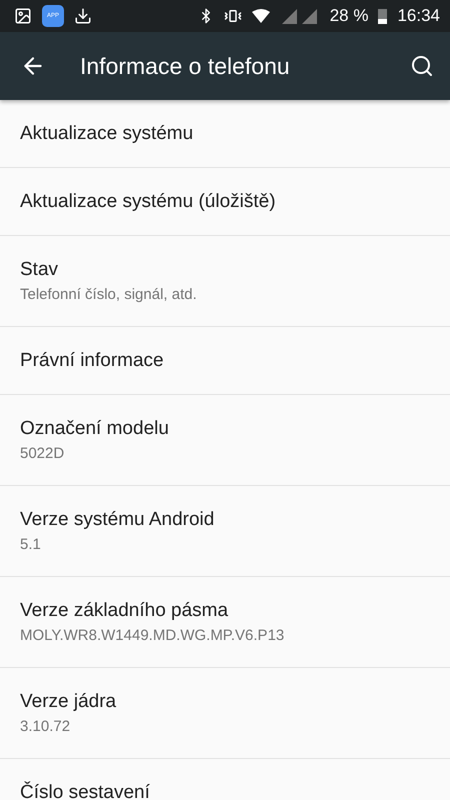 The image size is (450, 800). Describe the element at coordinates (225, 281) in the screenshot. I see `settings-item: Stav Telefonní číslo, signál, atd.` at that location.